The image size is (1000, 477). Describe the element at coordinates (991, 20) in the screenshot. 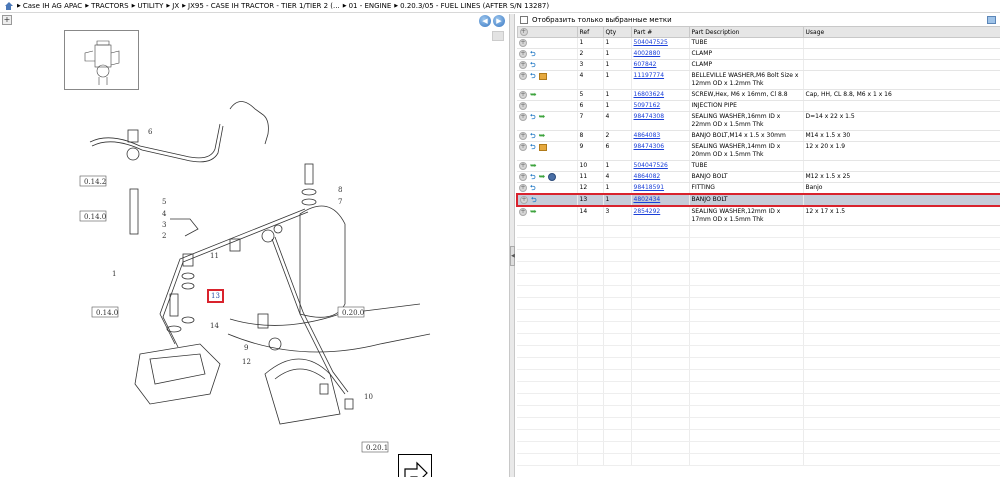

I see `filter-icon` at that location.